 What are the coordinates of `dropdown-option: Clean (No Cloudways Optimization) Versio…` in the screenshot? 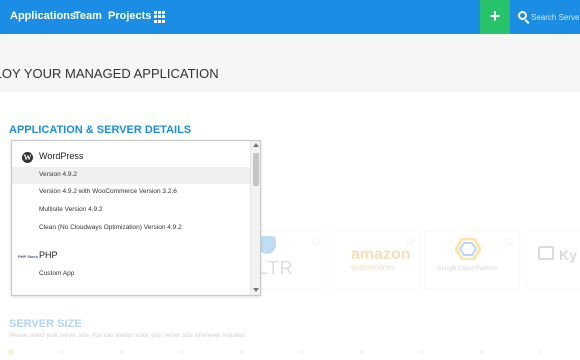 It's located at (131, 228).